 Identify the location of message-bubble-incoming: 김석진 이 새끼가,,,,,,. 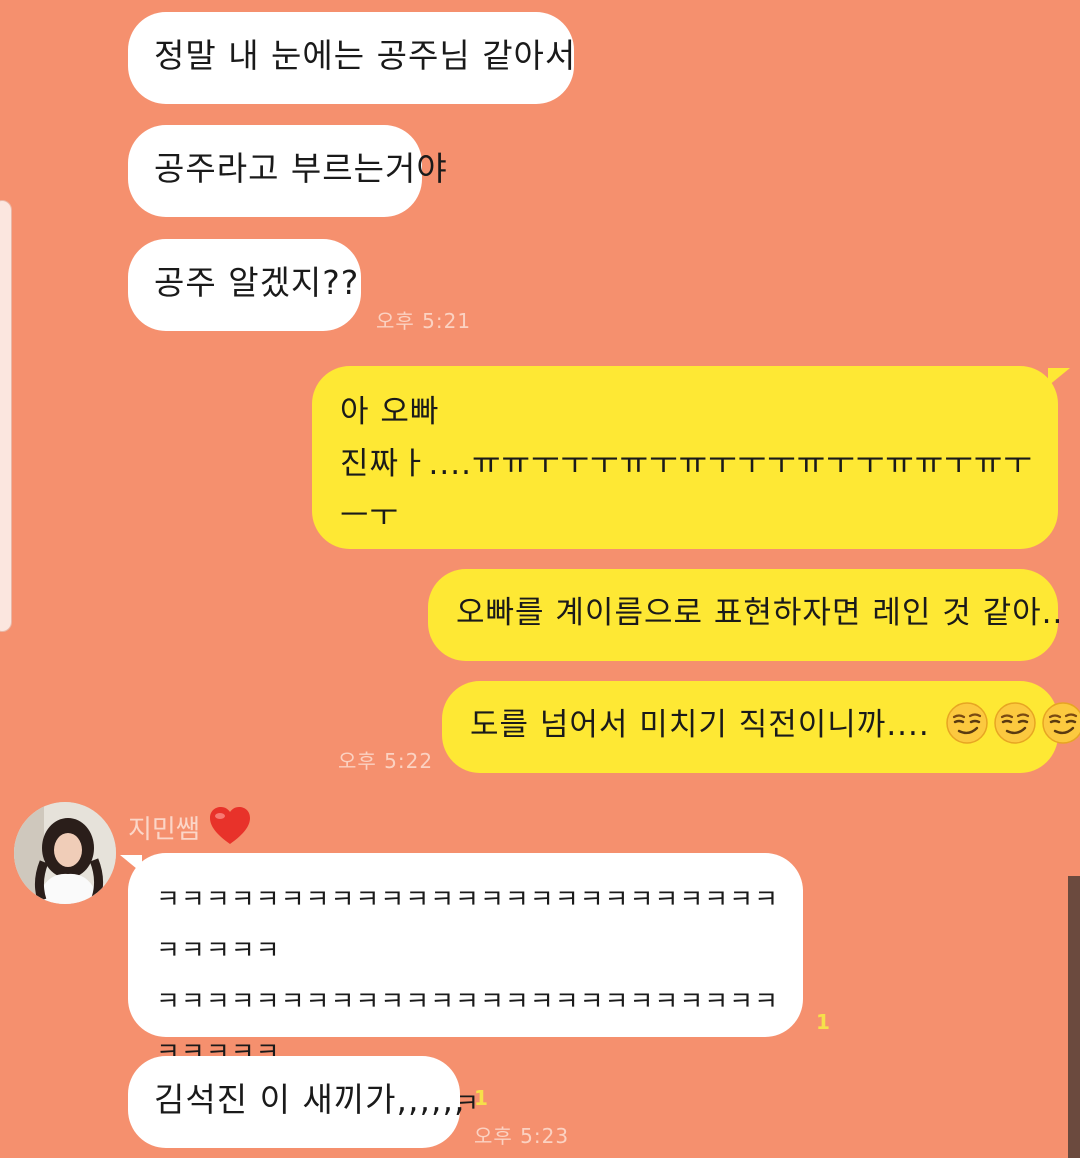
(296, 1102).